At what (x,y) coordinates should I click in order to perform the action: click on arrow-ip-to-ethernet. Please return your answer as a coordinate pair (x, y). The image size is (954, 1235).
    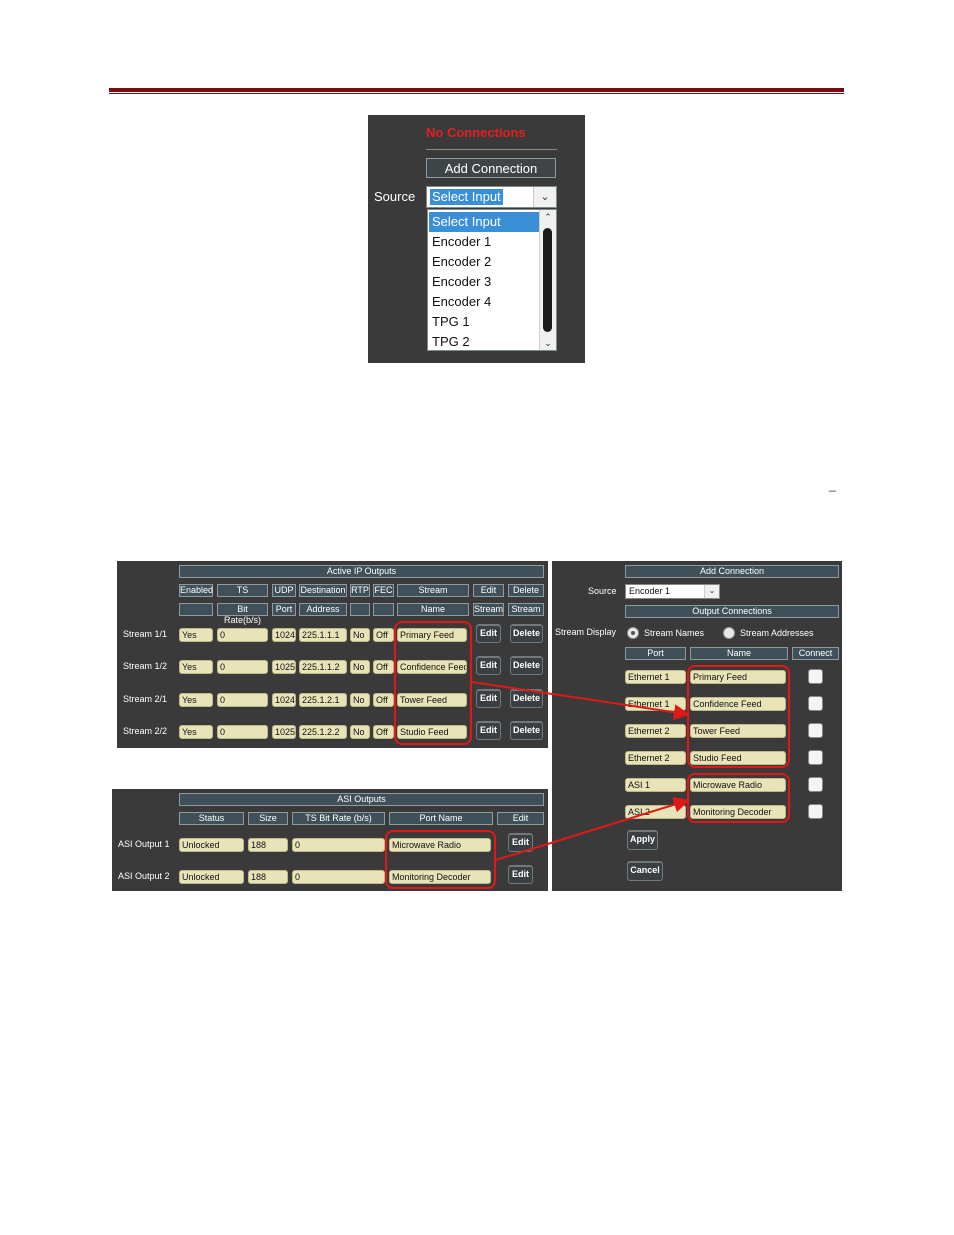
    Looking at the image, I should click on (580, 701).